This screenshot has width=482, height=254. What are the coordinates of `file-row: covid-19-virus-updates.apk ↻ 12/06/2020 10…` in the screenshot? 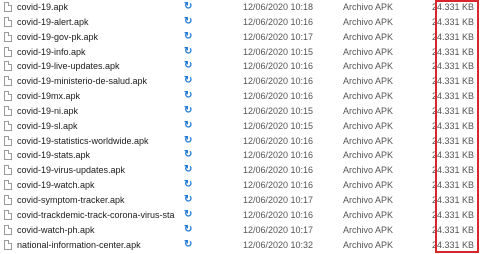 It's located at (241, 170).